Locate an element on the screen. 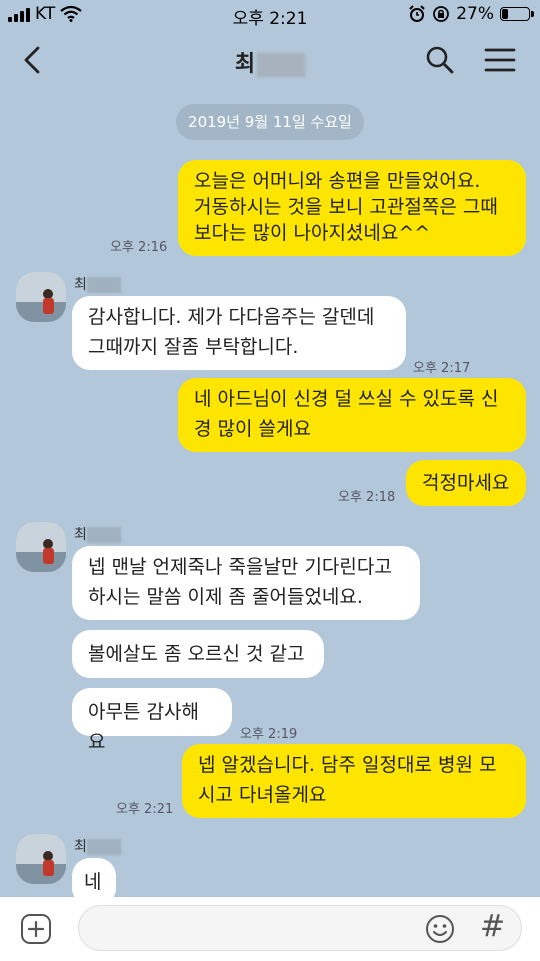  message-time: 오후 2:21 is located at coordinates (145, 809).